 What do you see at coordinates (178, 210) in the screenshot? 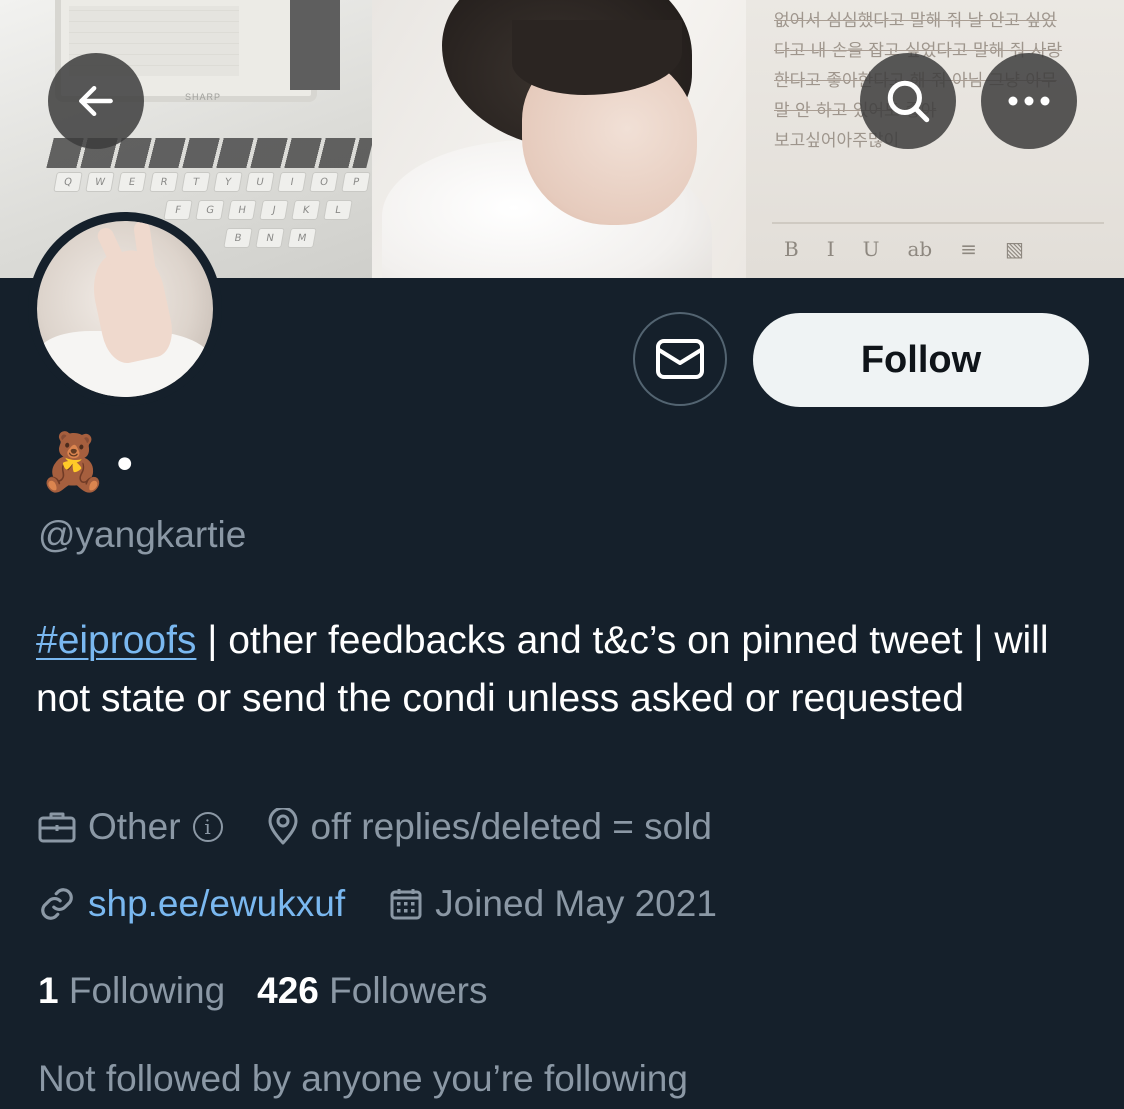
I see `keyboard-key: F` at bounding box center [178, 210].